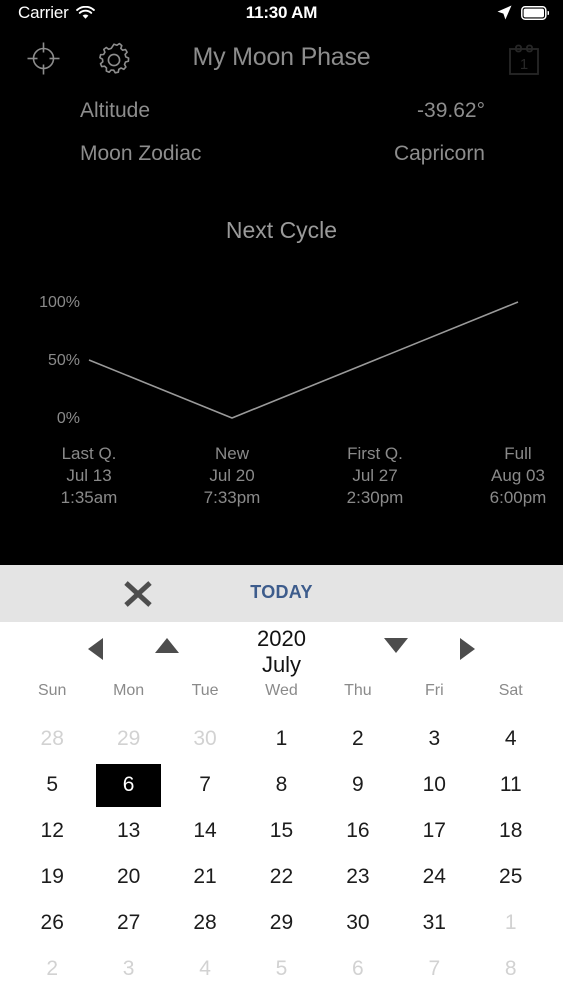 The width and height of the screenshot is (563, 1000). I want to click on calendar-nav: 2020 July, so click(281, 652).